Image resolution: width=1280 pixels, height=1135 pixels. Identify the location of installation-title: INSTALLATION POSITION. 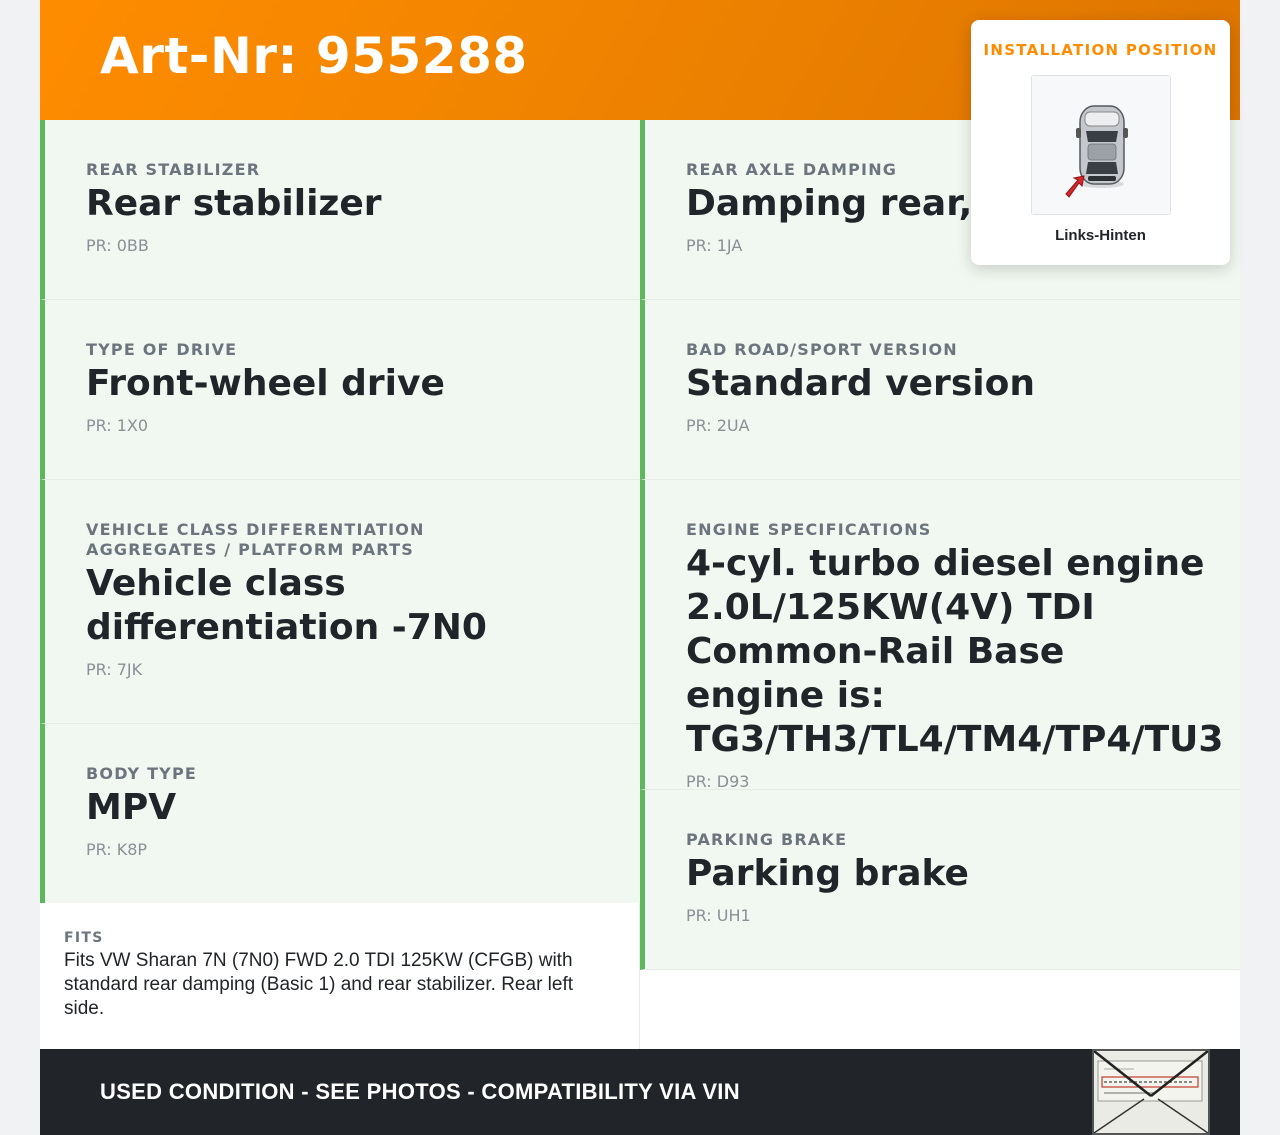
(1100, 50).